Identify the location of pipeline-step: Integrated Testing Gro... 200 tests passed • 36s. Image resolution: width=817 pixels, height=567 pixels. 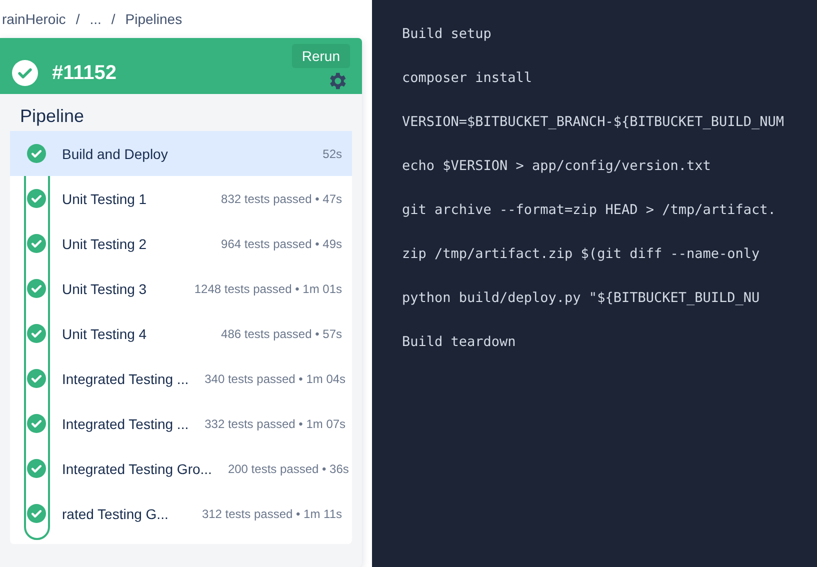
(181, 468).